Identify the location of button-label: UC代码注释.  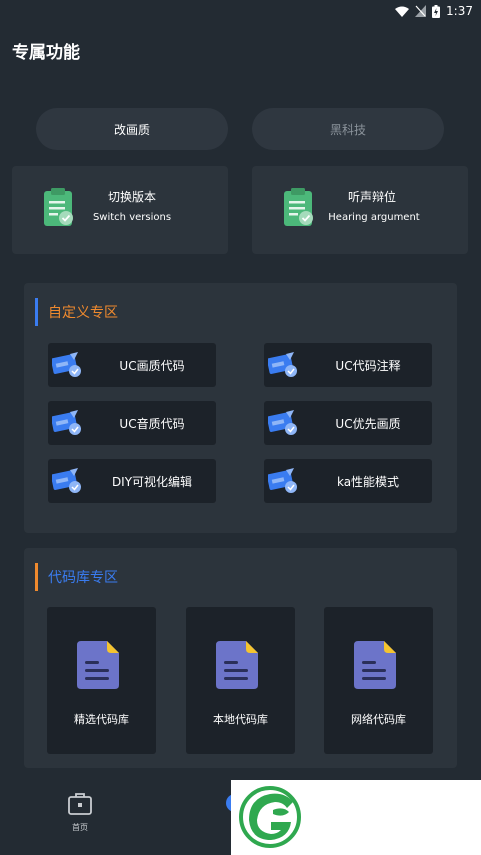
(368, 365).